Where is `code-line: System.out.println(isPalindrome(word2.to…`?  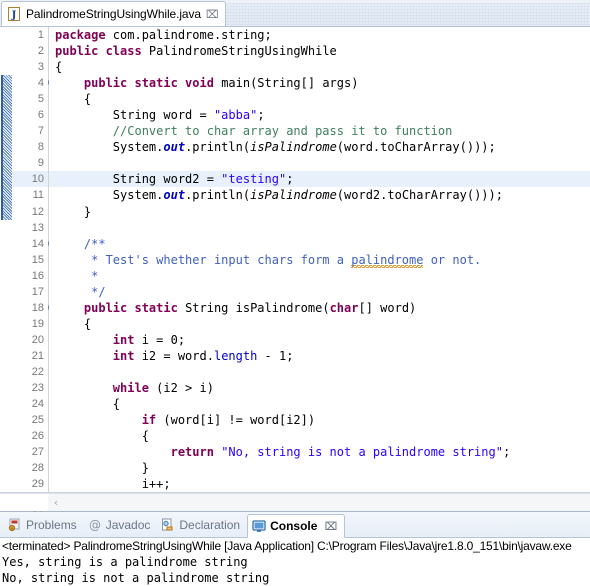 code-line: System.out.println(isPalindrome(word2.to… is located at coordinates (319, 195).